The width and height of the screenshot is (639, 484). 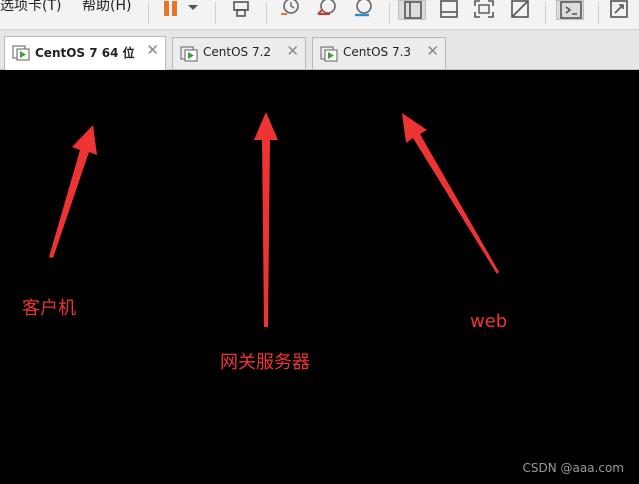 What do you see at coordinates (73, 191) in the screenshot?
I see `arrow-to-client-tab` at bounding box center [73, 191].